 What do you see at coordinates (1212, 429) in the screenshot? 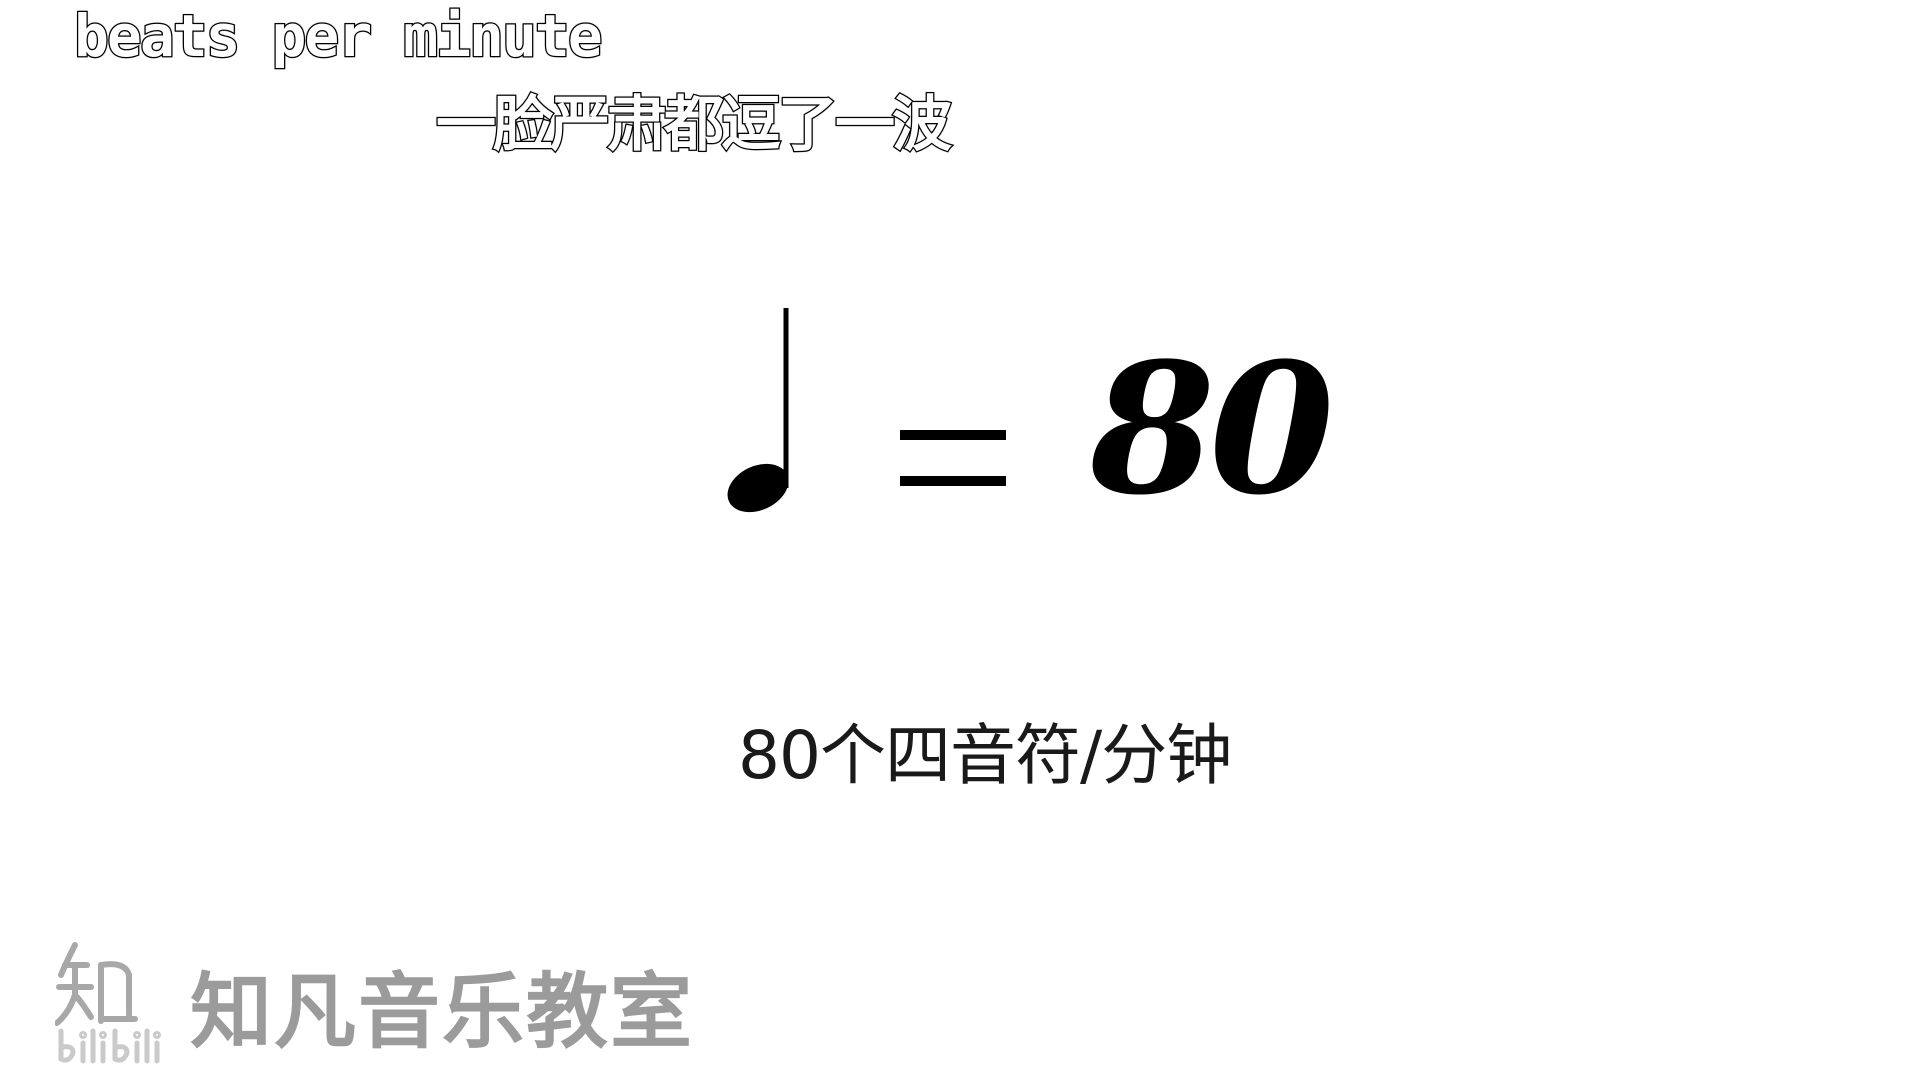
I see `bpm-value: 80` at bounding box center [1212, 429].